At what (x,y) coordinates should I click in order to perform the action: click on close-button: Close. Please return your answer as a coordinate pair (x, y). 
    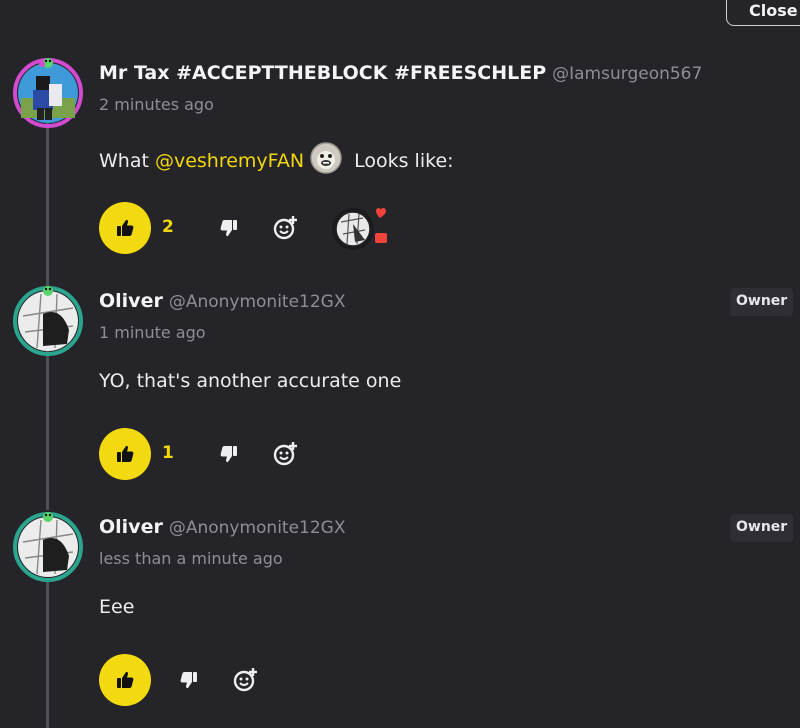
    Looking at the image, I should click on (763, 13).